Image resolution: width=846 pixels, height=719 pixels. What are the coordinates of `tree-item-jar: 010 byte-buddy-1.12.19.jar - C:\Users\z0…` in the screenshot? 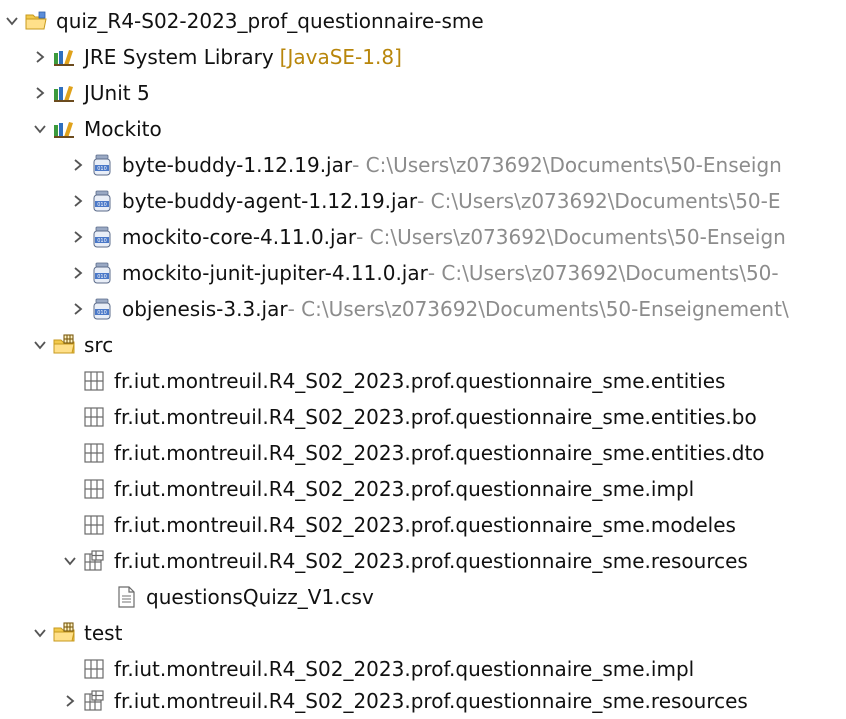 It's located at (425, 165).